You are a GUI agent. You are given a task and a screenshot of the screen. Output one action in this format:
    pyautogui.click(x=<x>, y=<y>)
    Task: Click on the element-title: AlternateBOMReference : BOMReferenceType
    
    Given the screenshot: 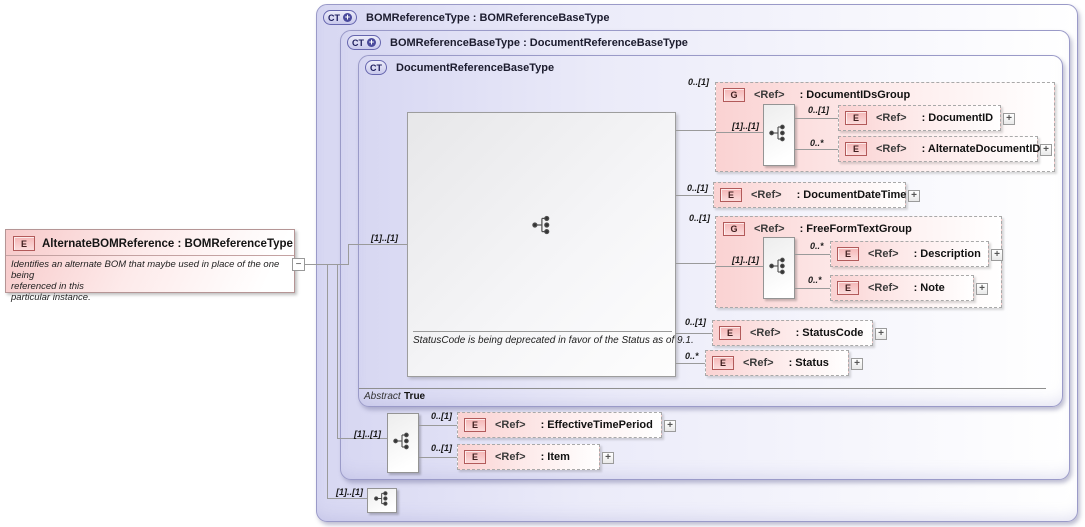 What is the action you would take?
    pyautogui.click(x=167, y=243)
    